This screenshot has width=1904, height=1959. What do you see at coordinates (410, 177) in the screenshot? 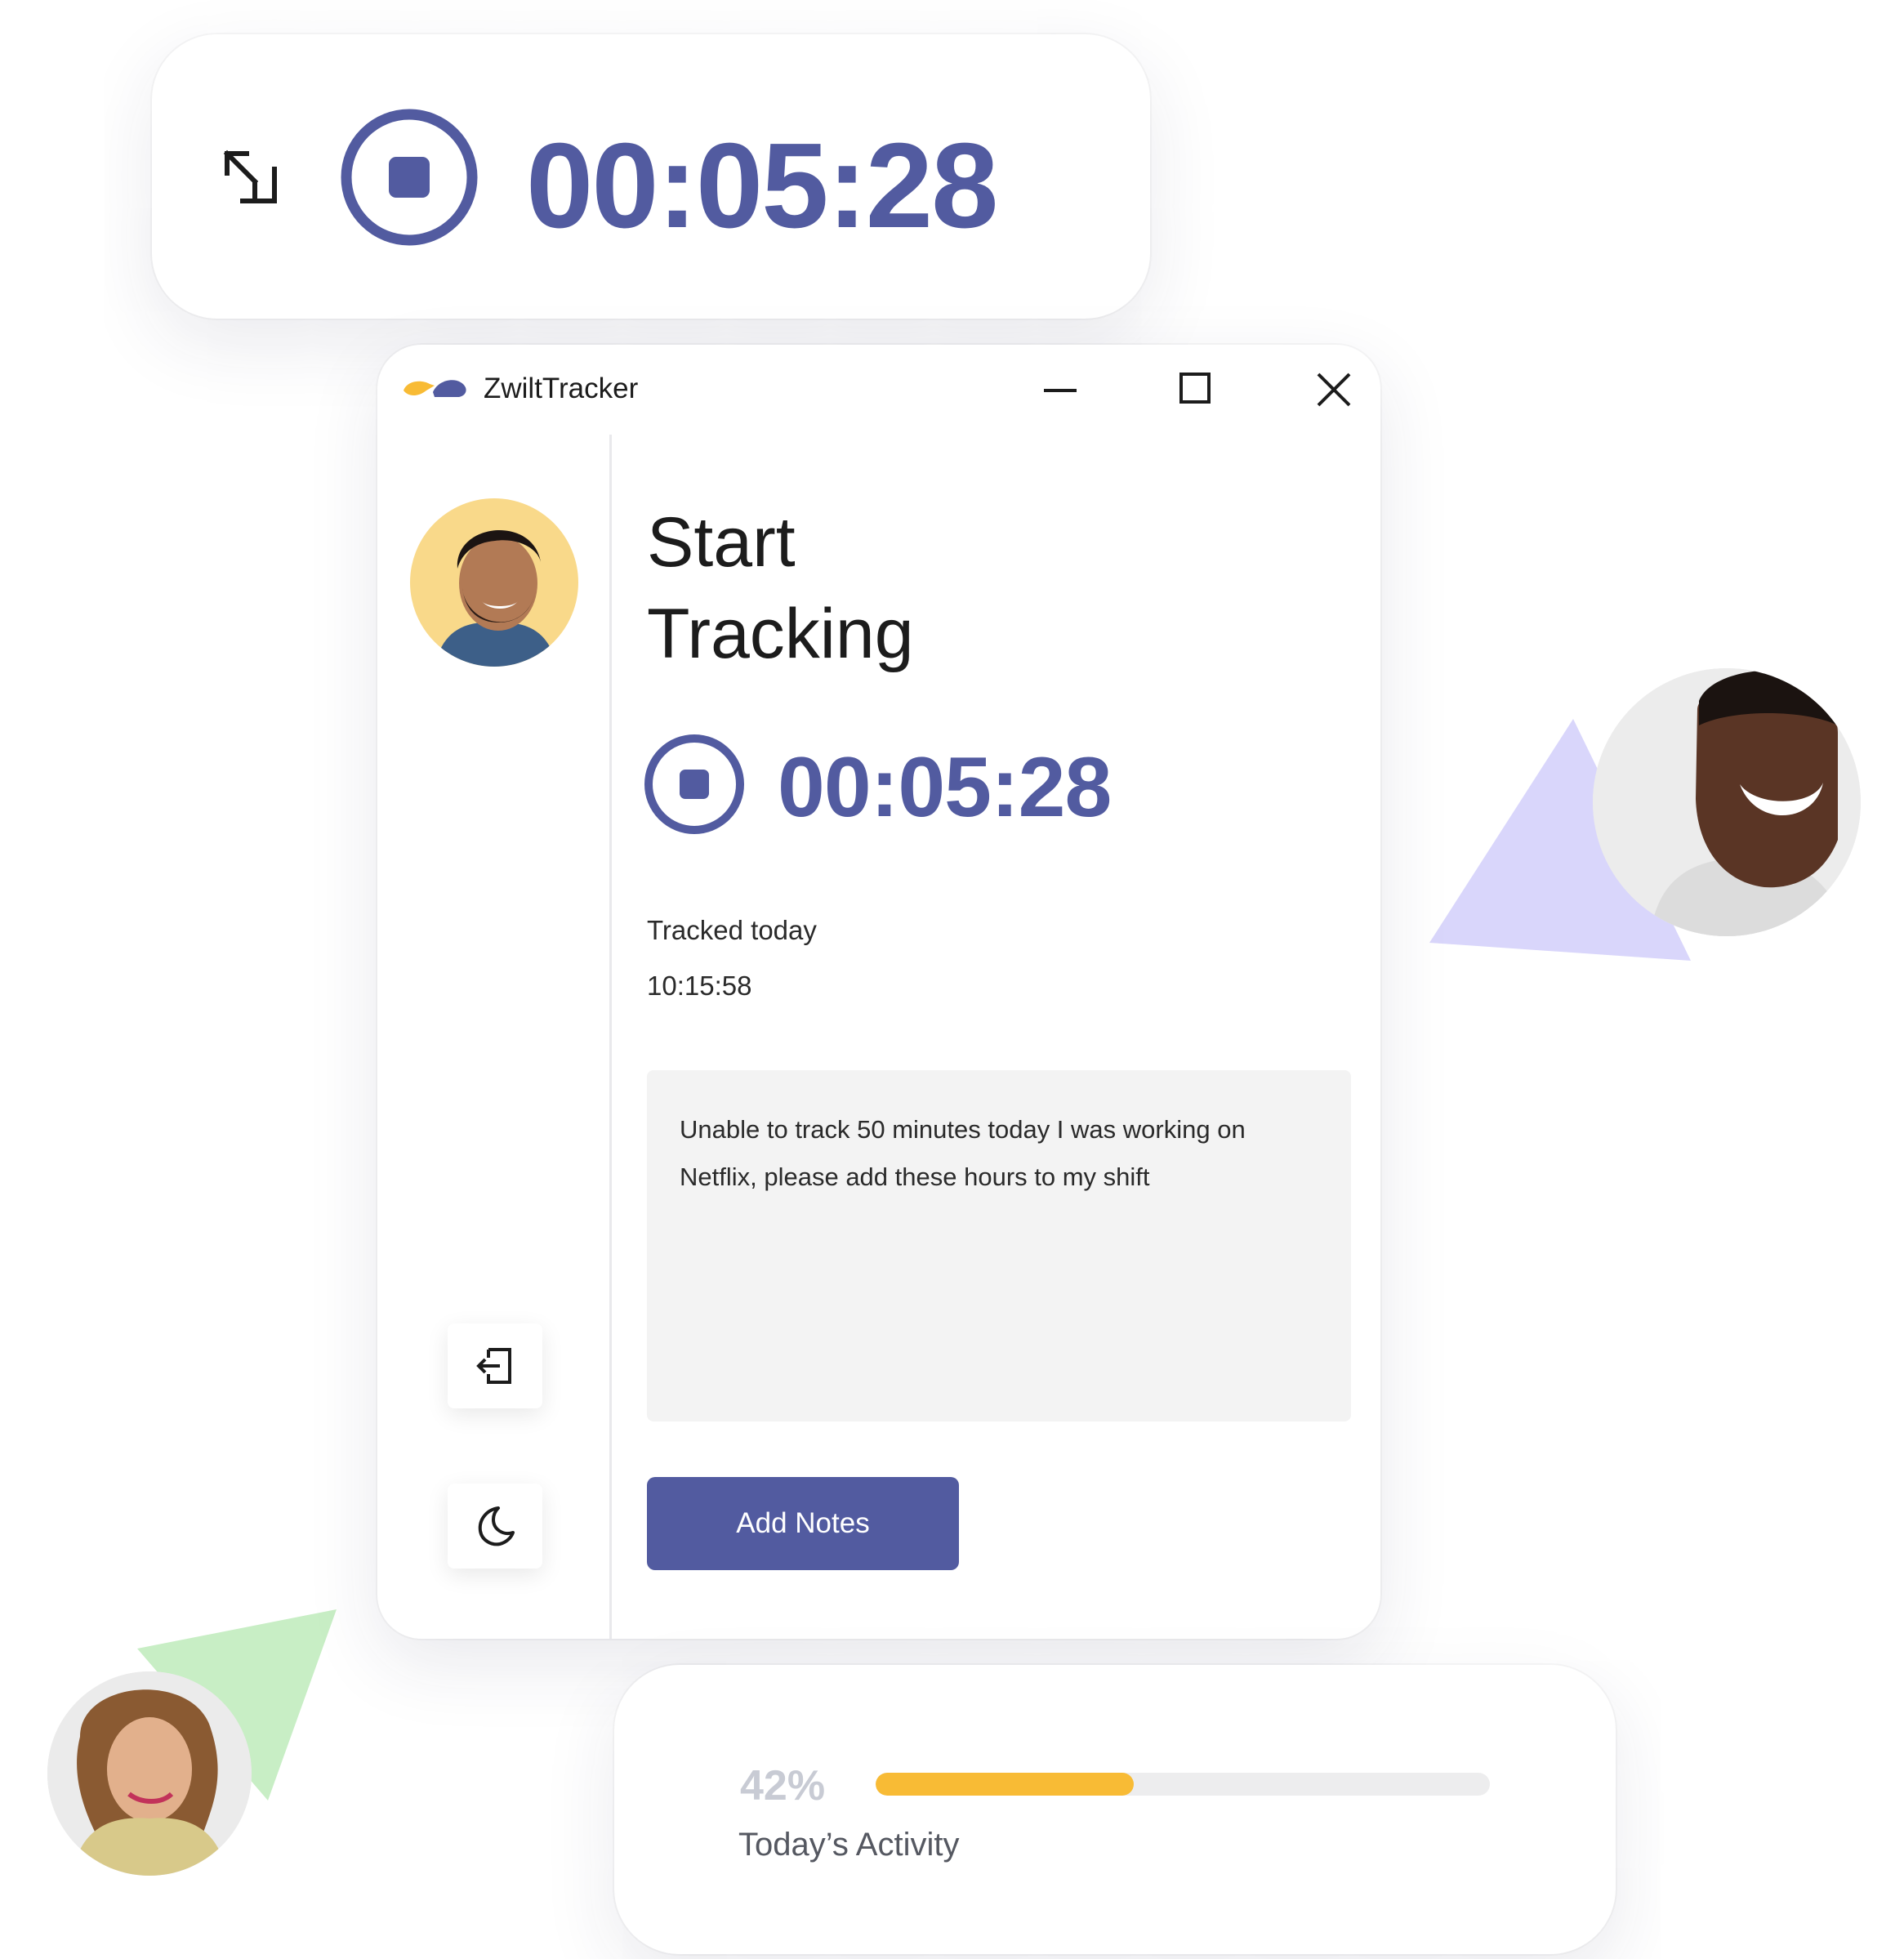
I see `stop-icon` at bounding box center [410, 177].